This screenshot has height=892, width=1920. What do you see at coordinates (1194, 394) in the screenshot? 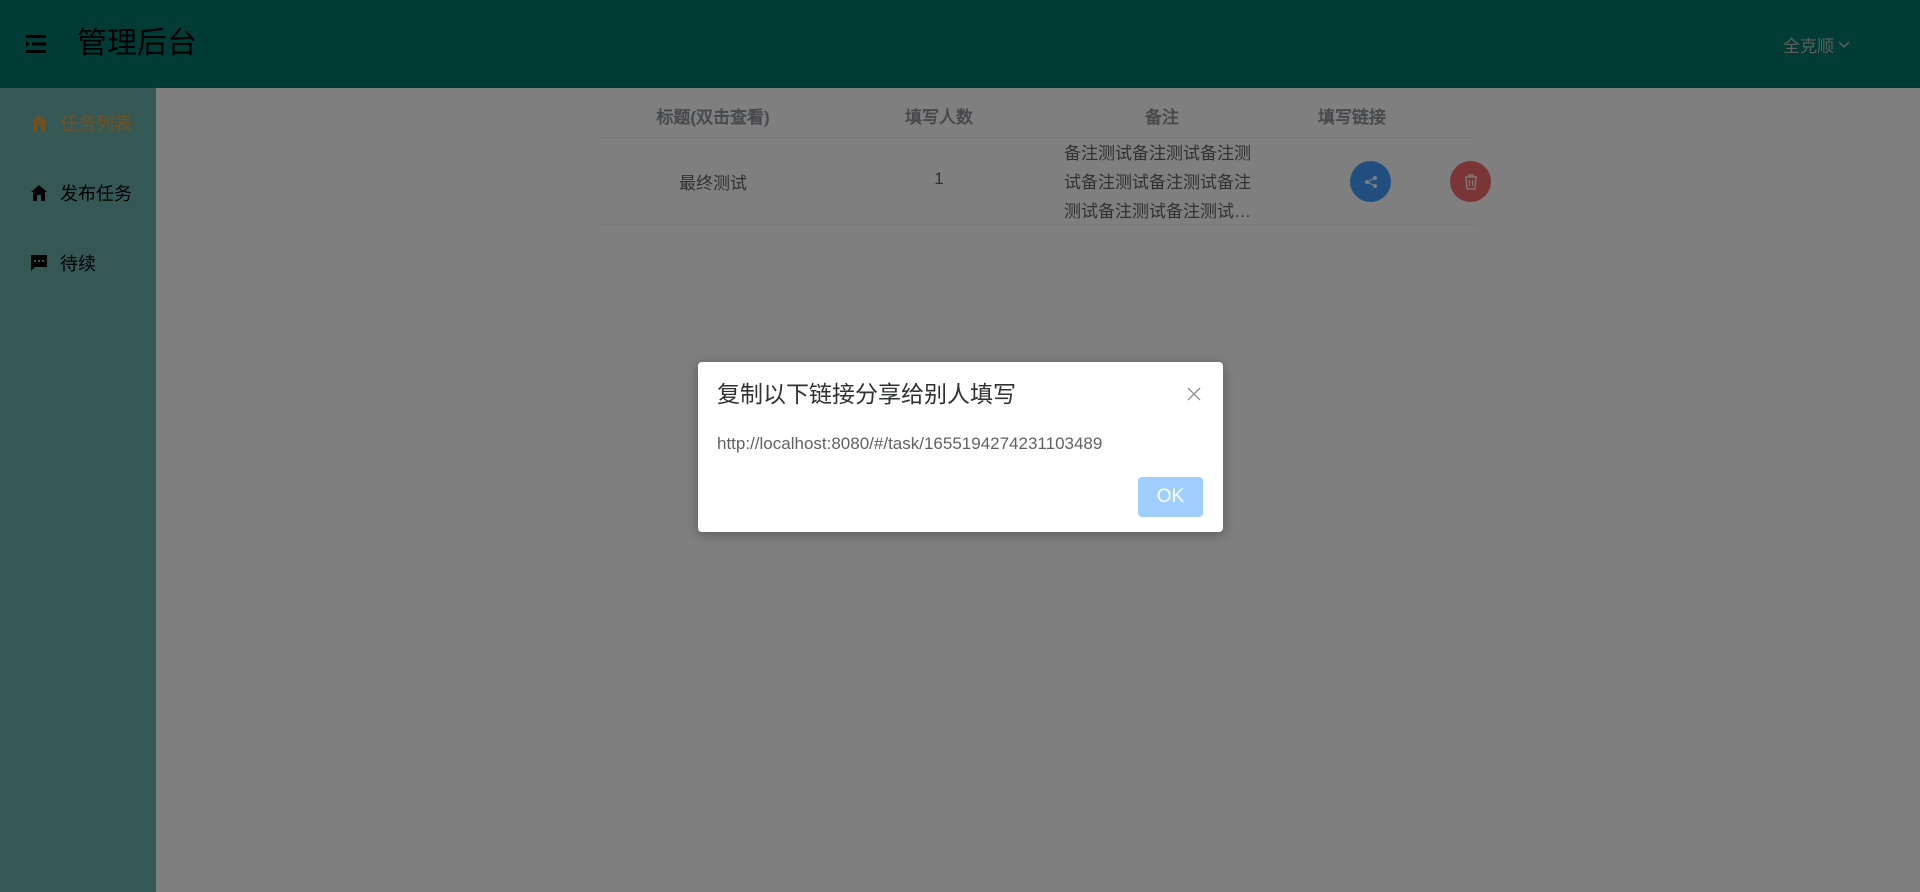
I see `close-icon` at bounding box center [1194, 394].